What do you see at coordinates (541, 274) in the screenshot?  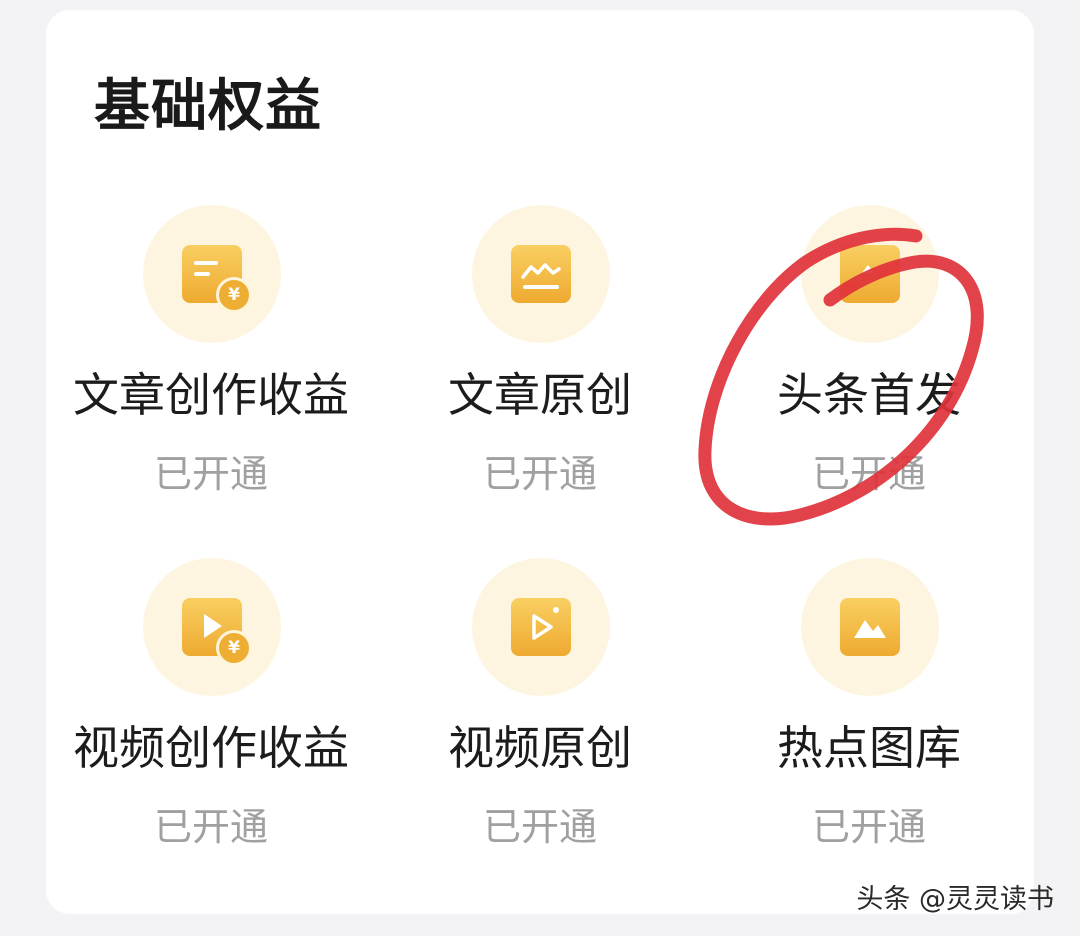 I see `article-original-icon` at bounding box center [541, 274].